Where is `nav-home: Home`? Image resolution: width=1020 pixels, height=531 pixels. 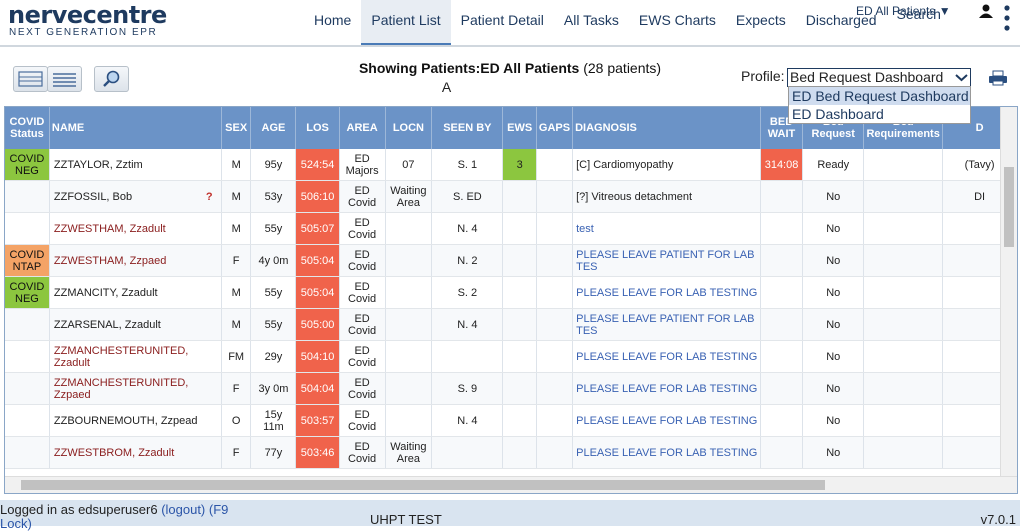 nav-home: Home is located at coordinates (332, 21).